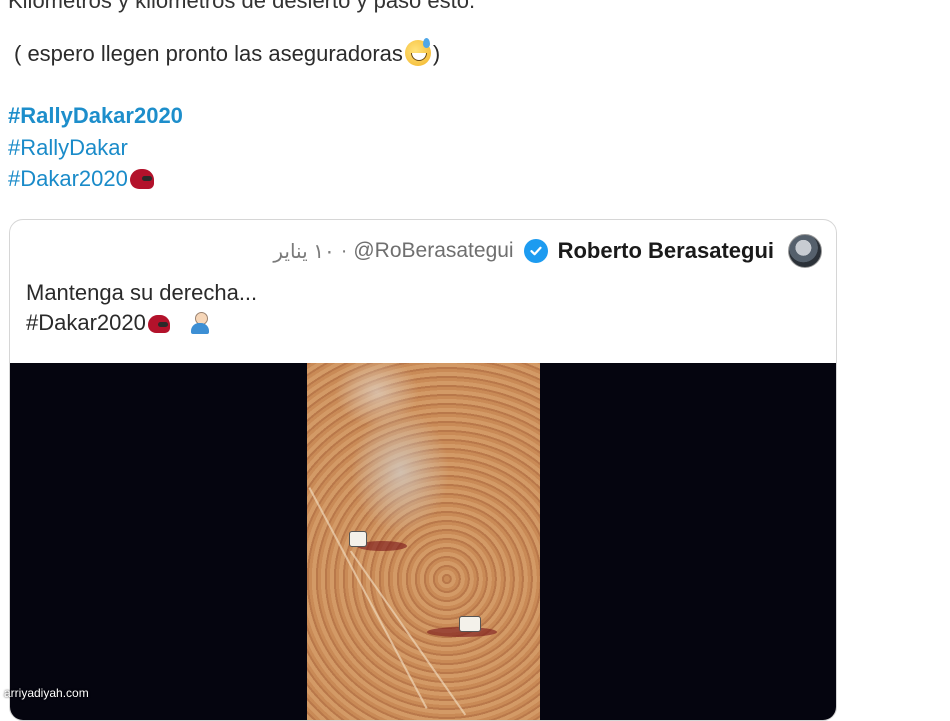 The width and height of the screenshot is (950, 721). I want to click on hashtag-dakar2020-line: #Dakar2020, so click(81, 179).